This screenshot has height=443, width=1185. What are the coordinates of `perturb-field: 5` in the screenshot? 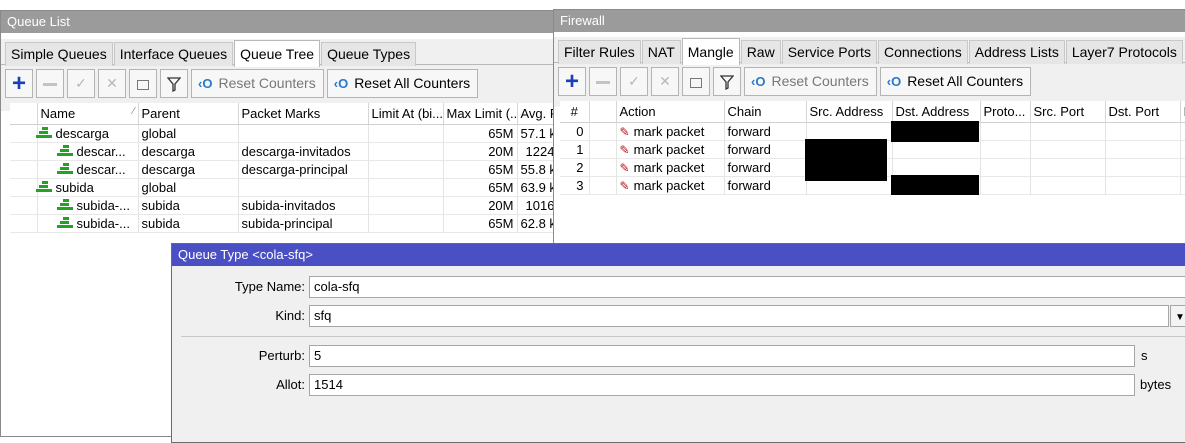 It's located at (722, 356).